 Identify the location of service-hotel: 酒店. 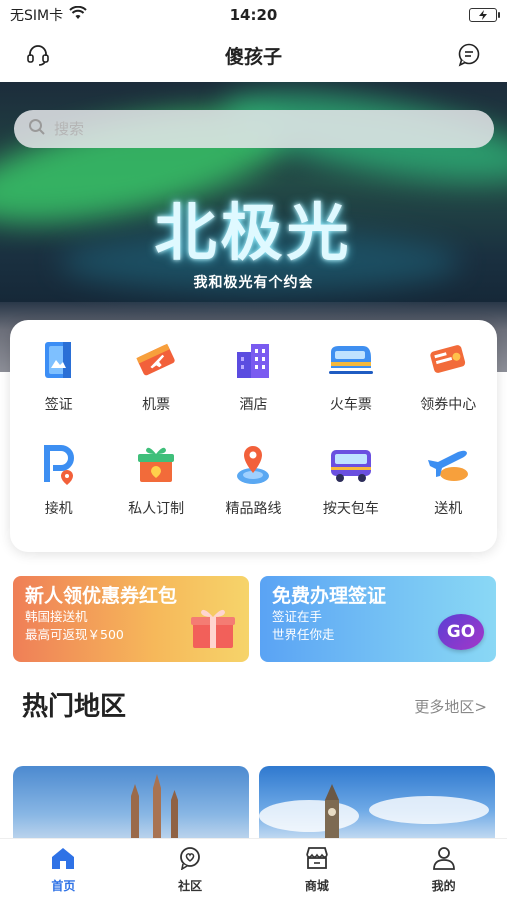
(253, 388).